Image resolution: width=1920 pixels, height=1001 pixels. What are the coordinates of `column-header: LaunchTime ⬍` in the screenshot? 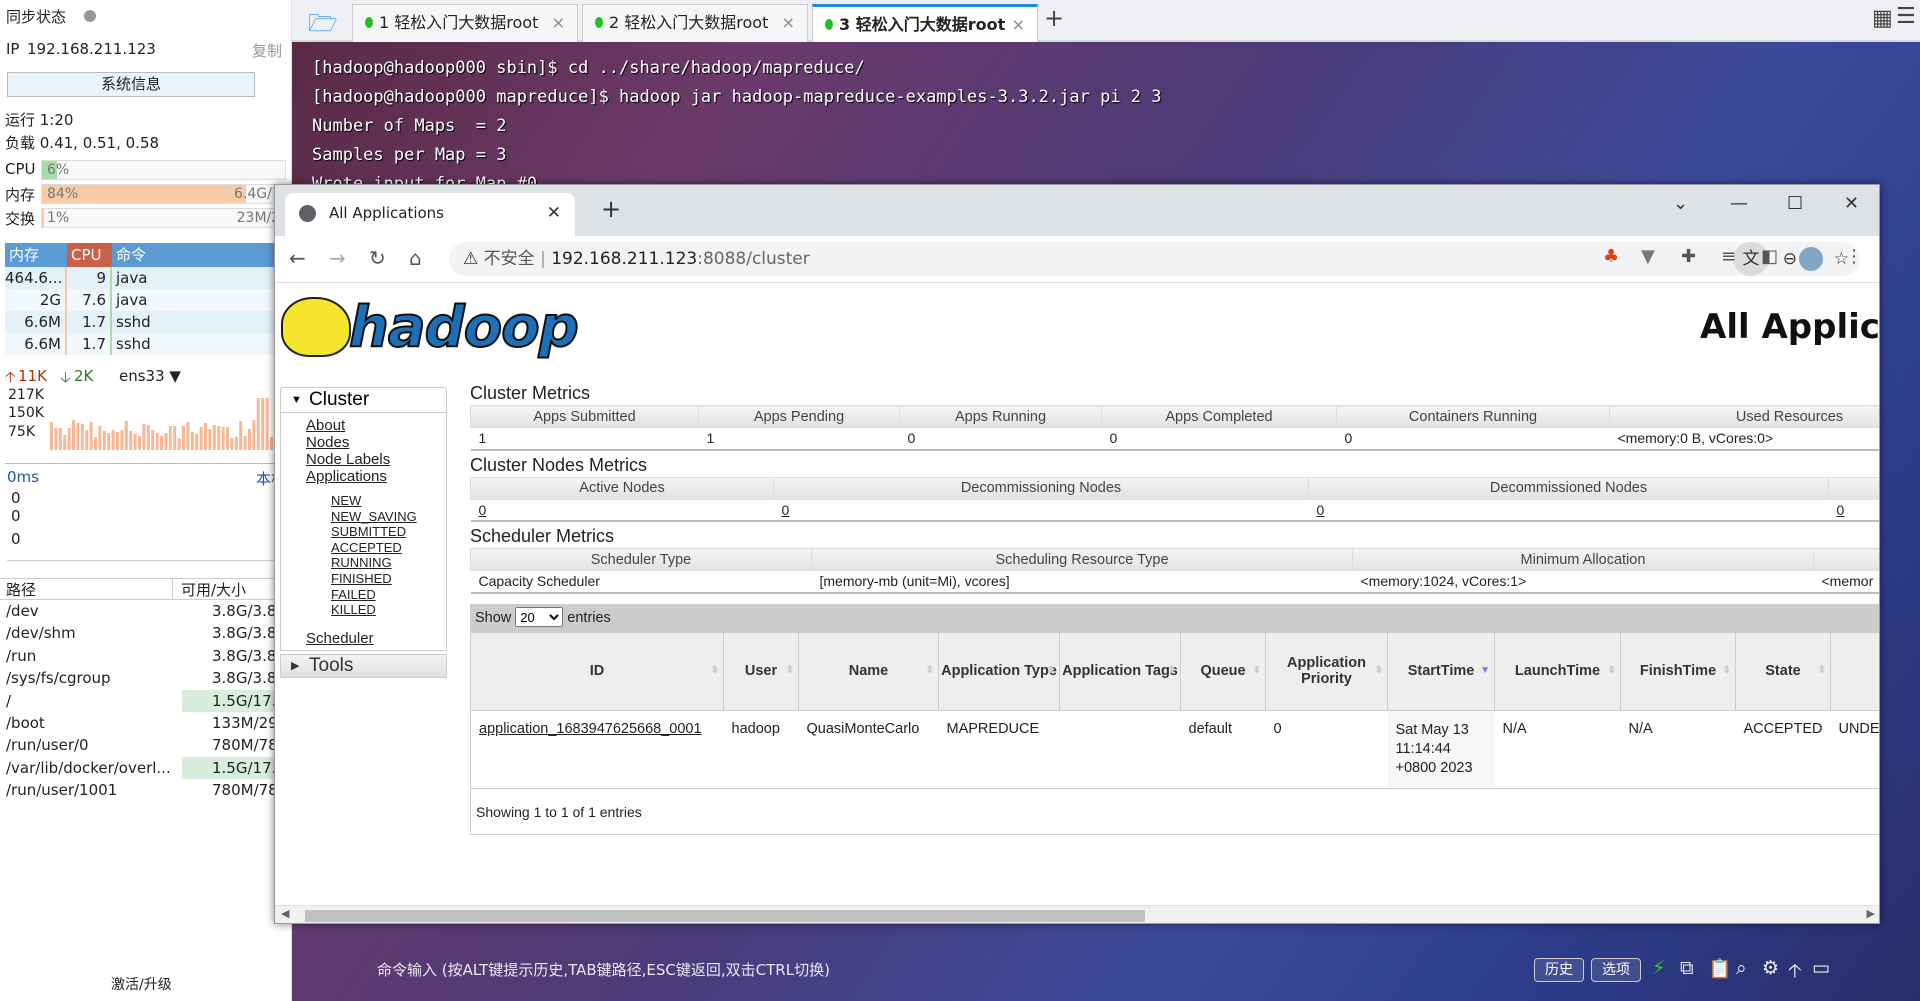 It's located at (1557, 671).